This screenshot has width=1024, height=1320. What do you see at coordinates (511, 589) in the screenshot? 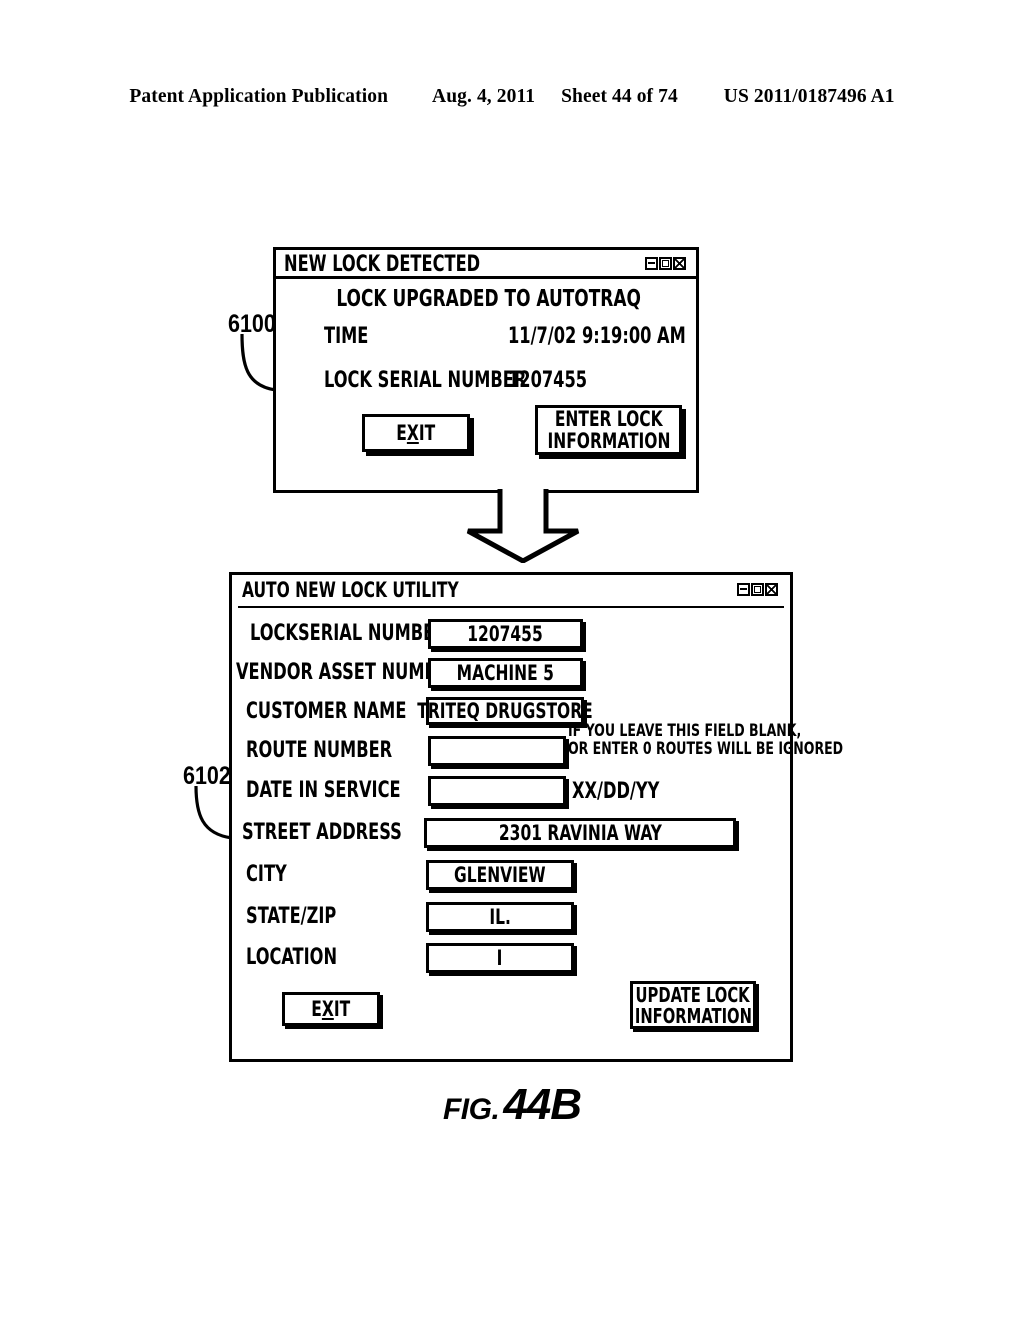
I see `utility-titlebar: AUTO NEW LOCK UTILITY` at bounding box center [511, 589].